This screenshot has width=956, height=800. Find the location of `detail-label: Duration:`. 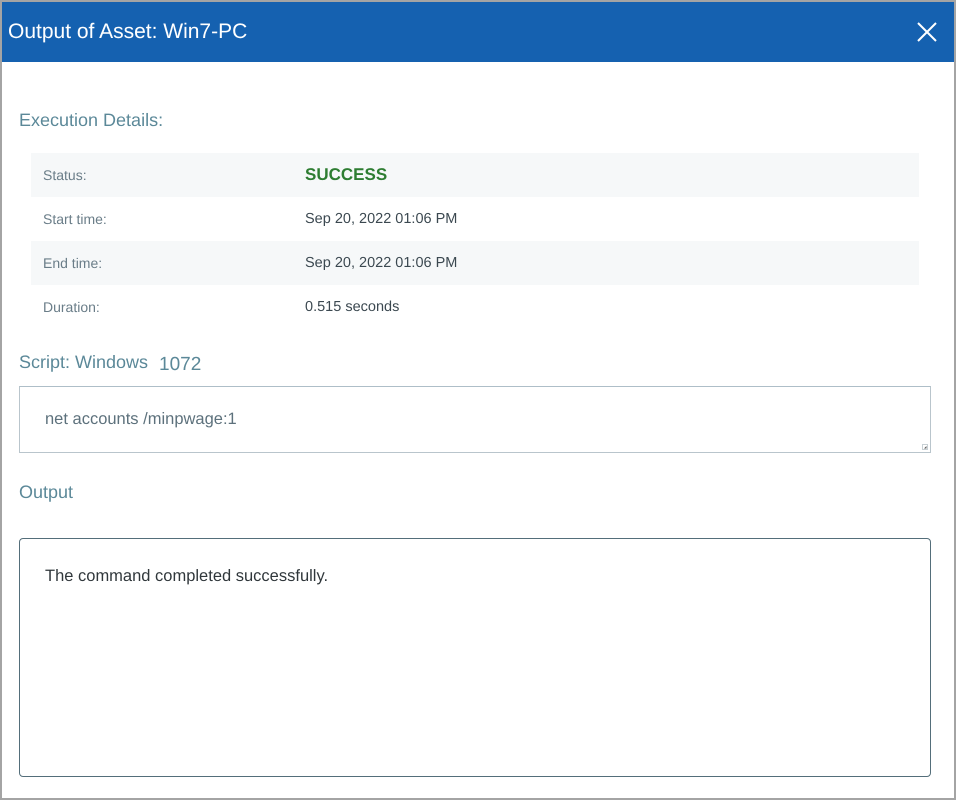

detail-label: Duration: is located at coordinates (71, 307).